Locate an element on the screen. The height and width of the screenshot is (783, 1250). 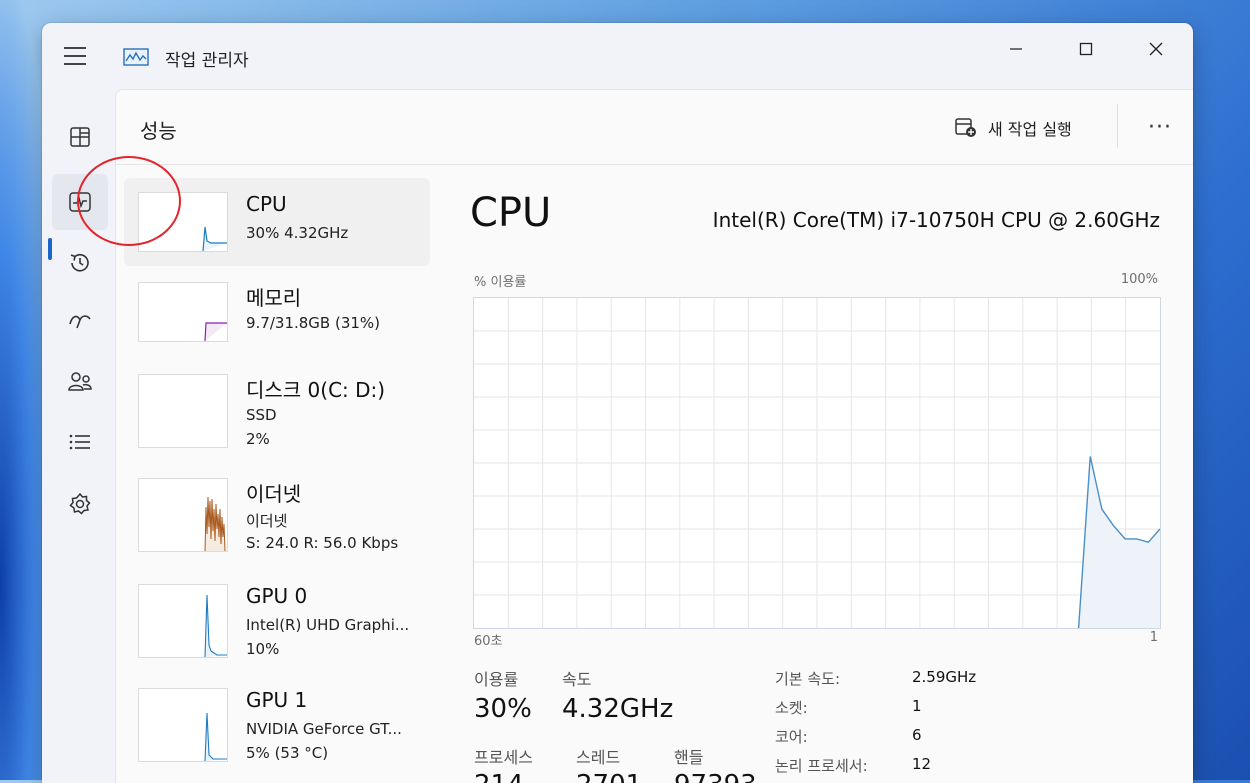
new-task-icon is located at coordinates (966, 128).